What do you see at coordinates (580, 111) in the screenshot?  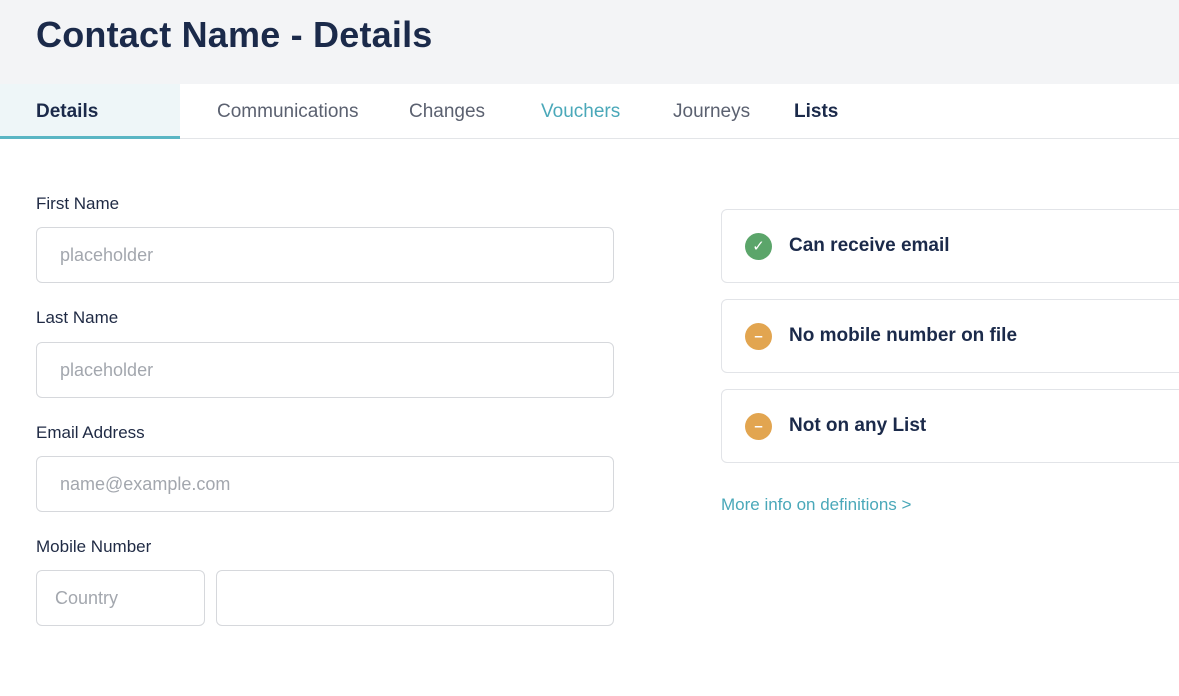 I see `tab-vouchers: Vouchers` at bounding box center [580, 111].